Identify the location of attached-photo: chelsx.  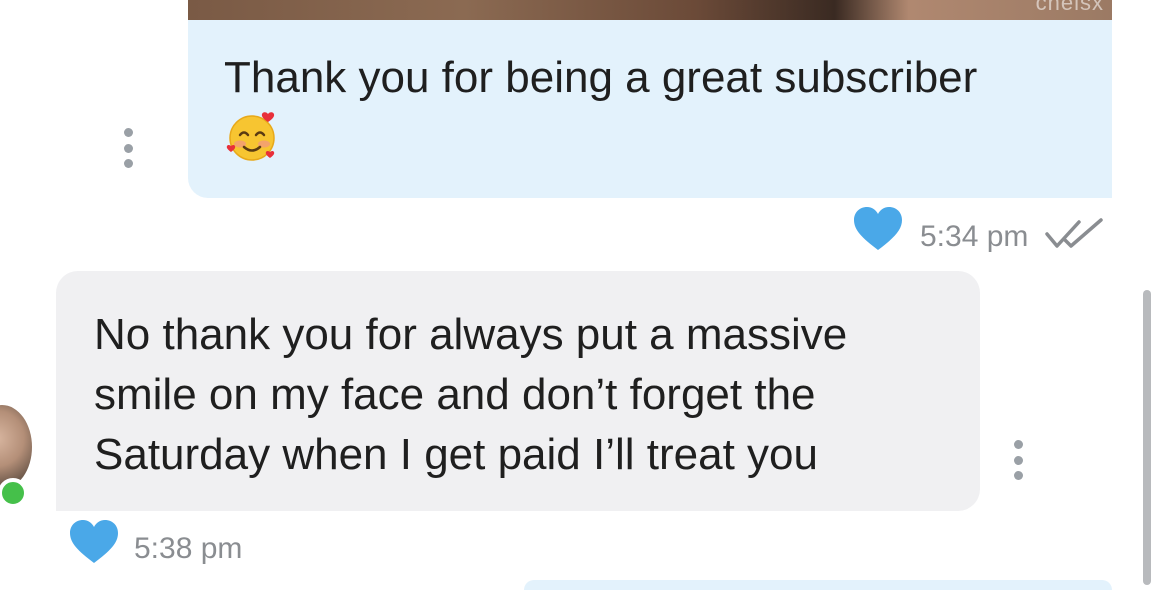
(650, 10).